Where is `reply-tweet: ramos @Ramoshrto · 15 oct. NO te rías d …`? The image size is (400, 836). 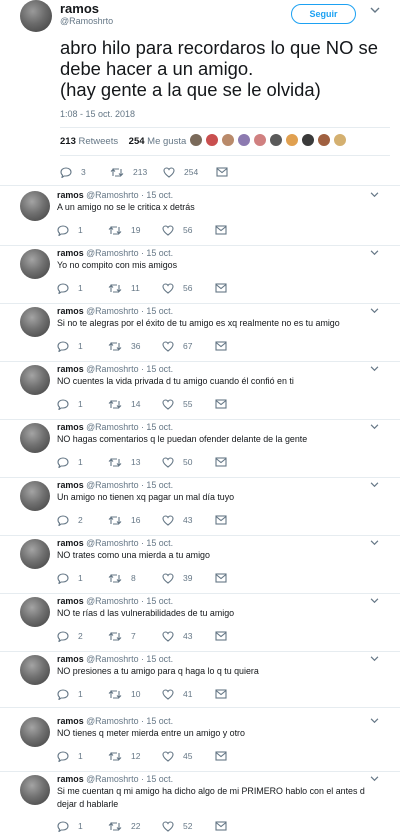
reply-tweet: ramos @Ramoshrto · 15 oct. NO te rías d … is located at coordinates (200, 625).